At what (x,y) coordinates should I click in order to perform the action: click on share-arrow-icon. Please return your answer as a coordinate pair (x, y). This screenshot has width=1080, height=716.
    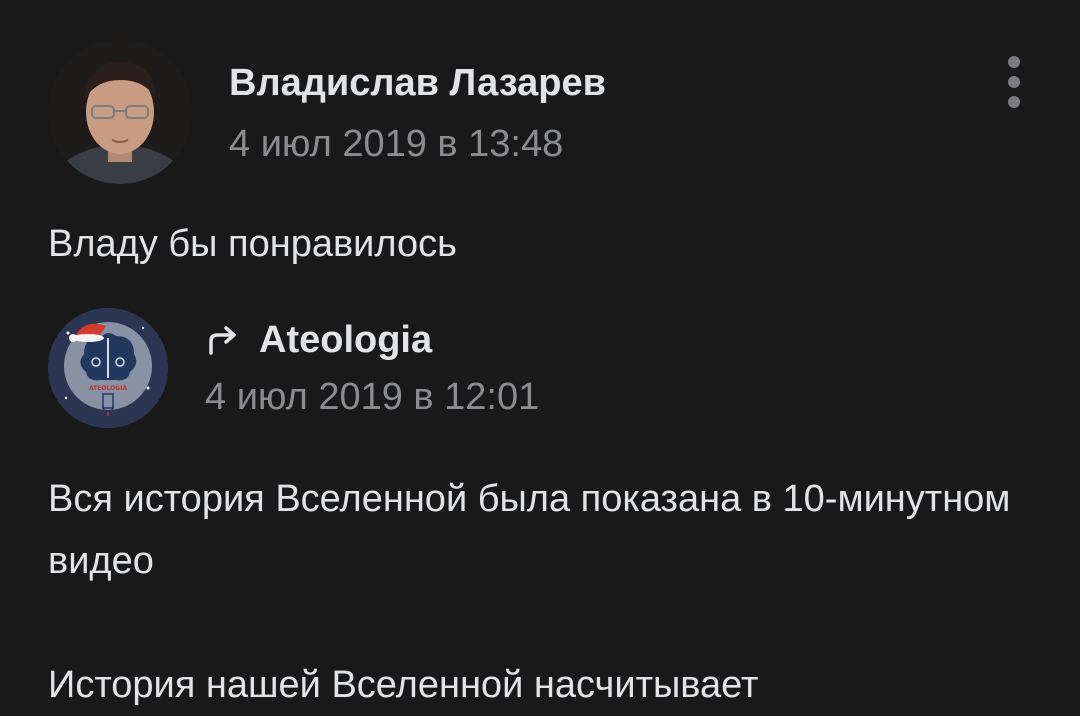
    Looking at the image, I should click on (222, 340).